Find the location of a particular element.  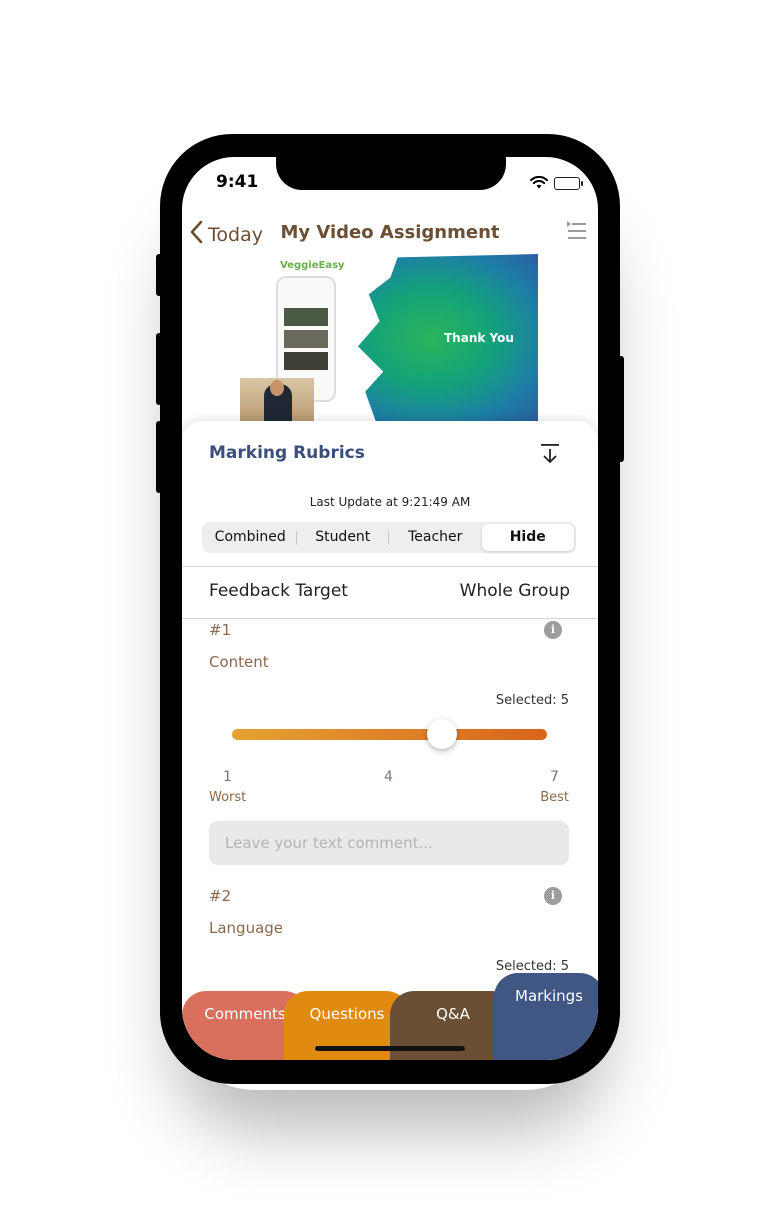

segment-hide: Hide is located at coordinates (527, 537).